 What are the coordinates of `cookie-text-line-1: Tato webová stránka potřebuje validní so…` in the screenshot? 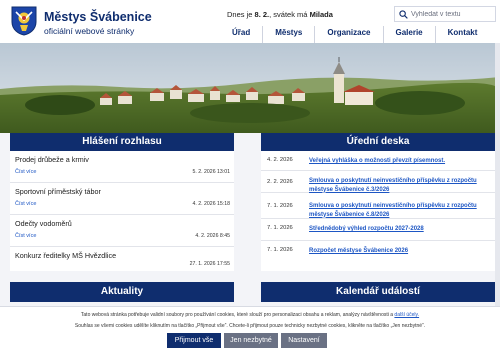 It's located at (250, 315).